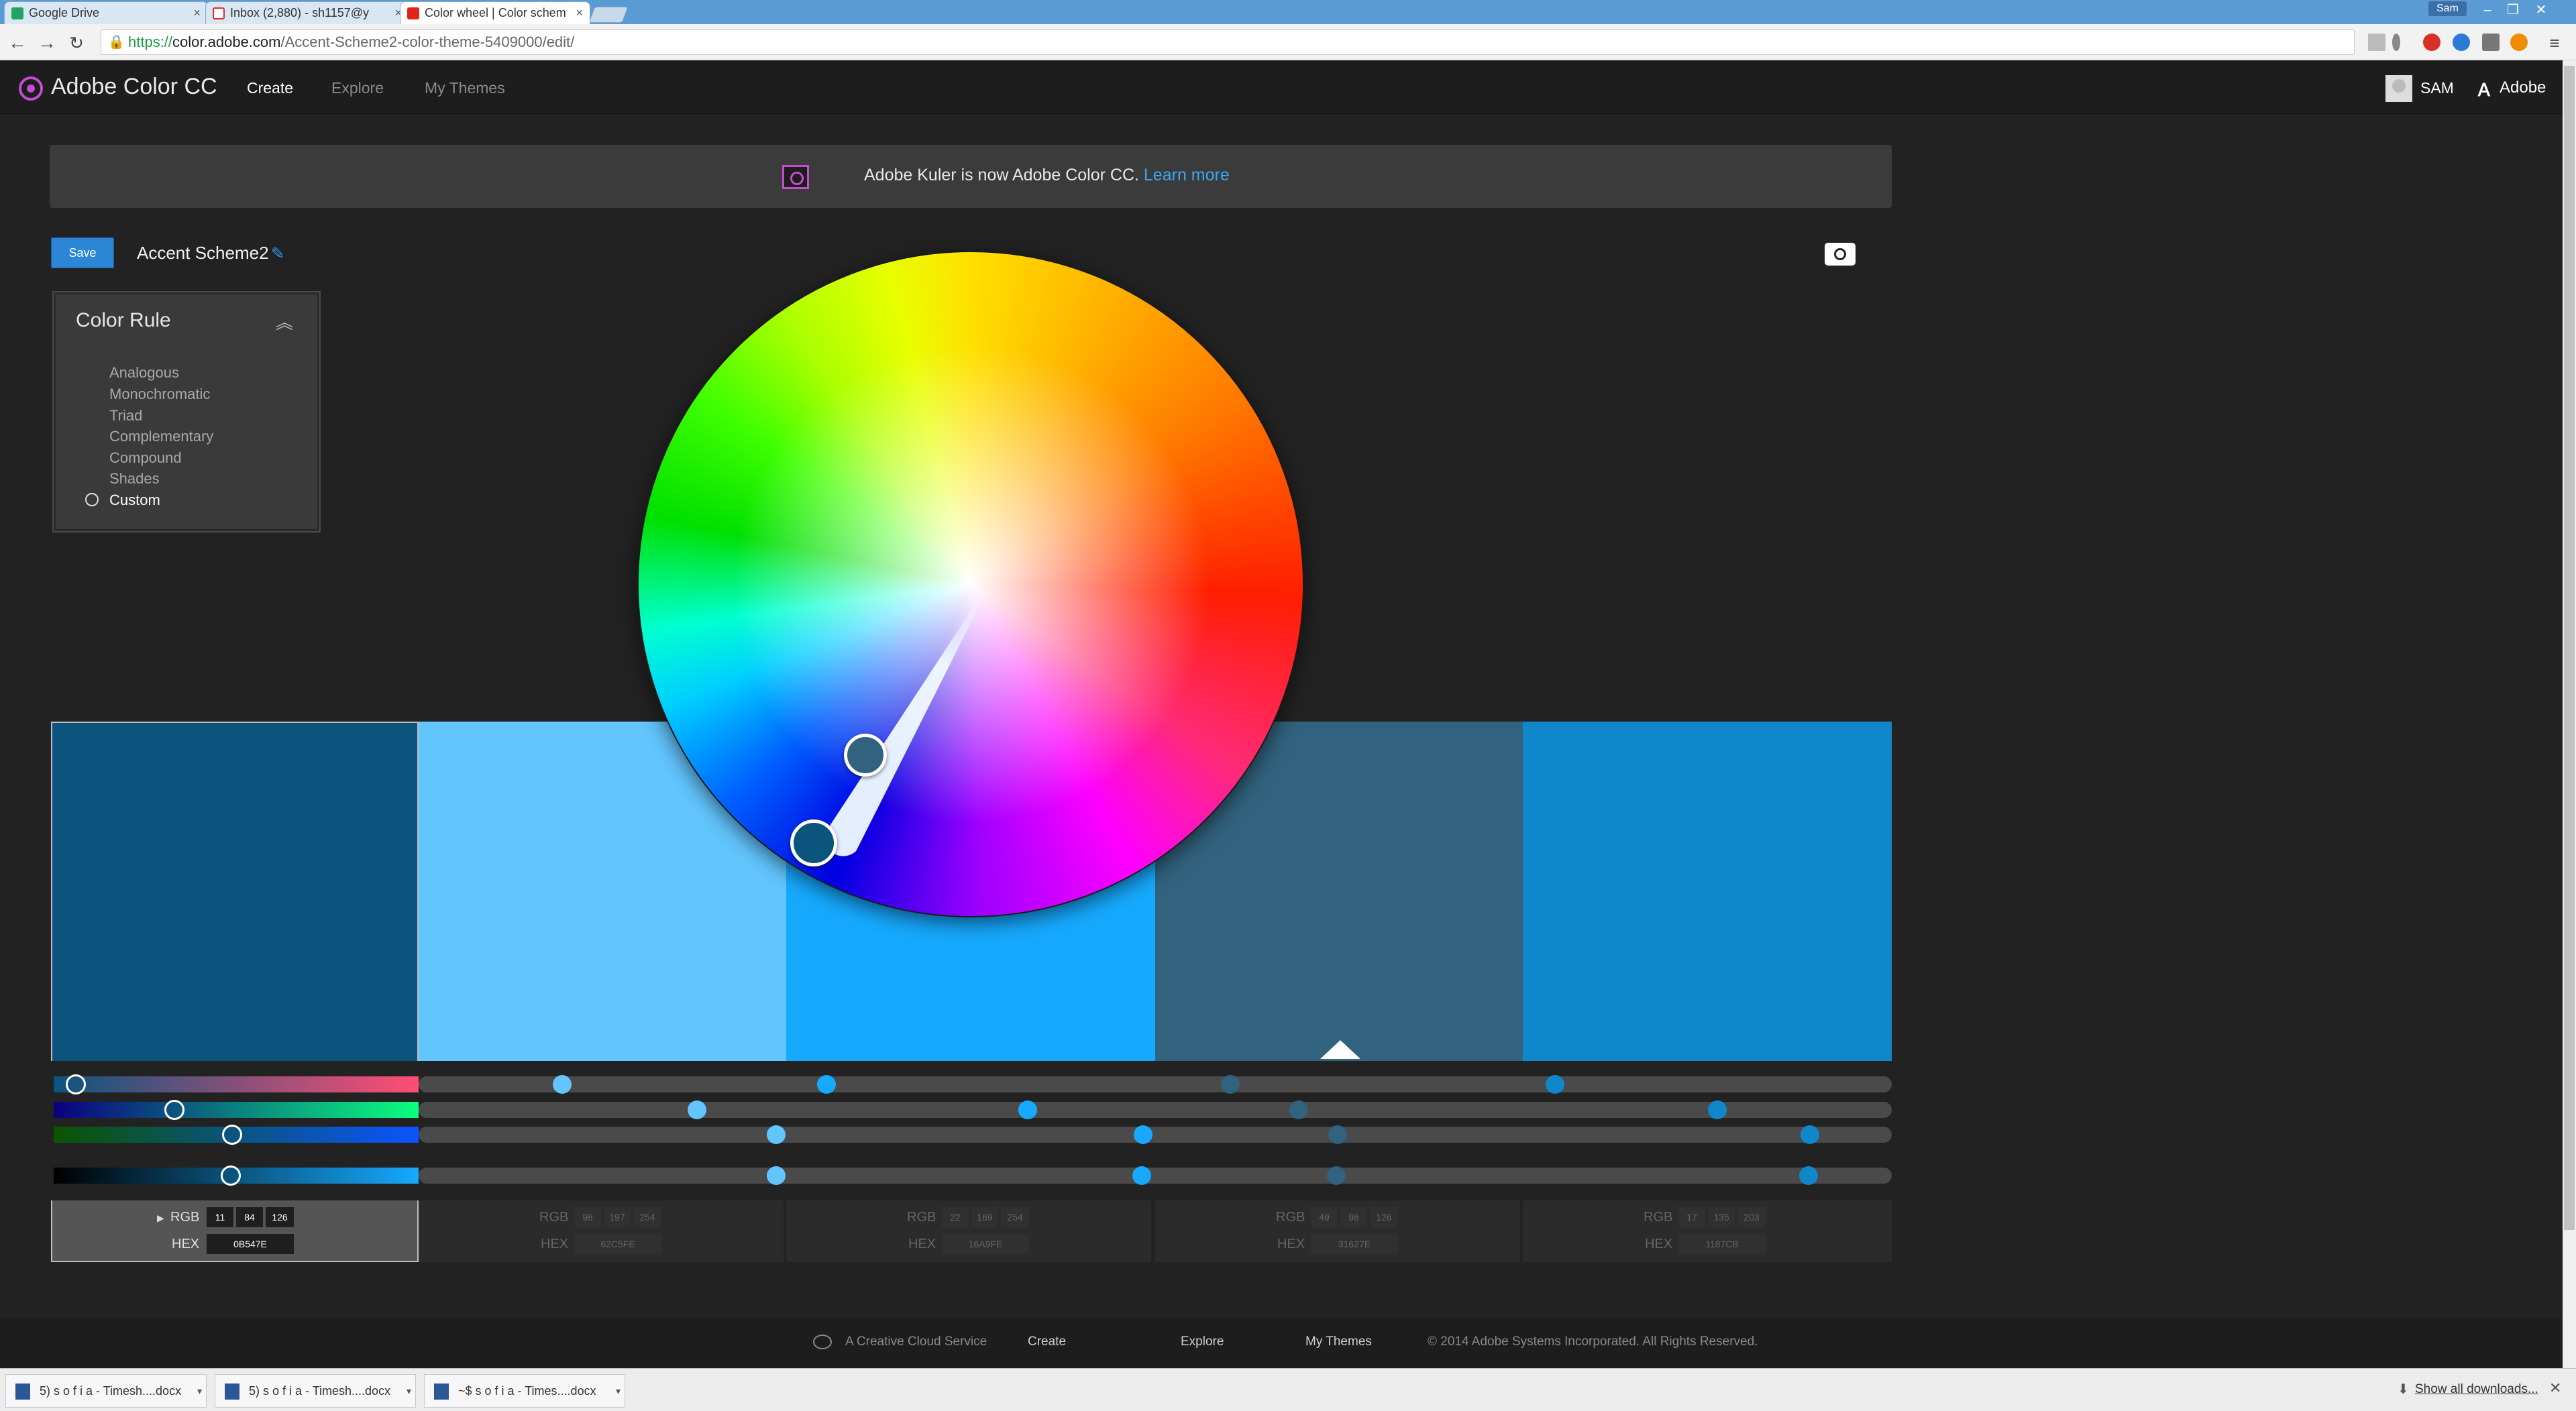  I want to click on key-icon, so click(2396, 42).